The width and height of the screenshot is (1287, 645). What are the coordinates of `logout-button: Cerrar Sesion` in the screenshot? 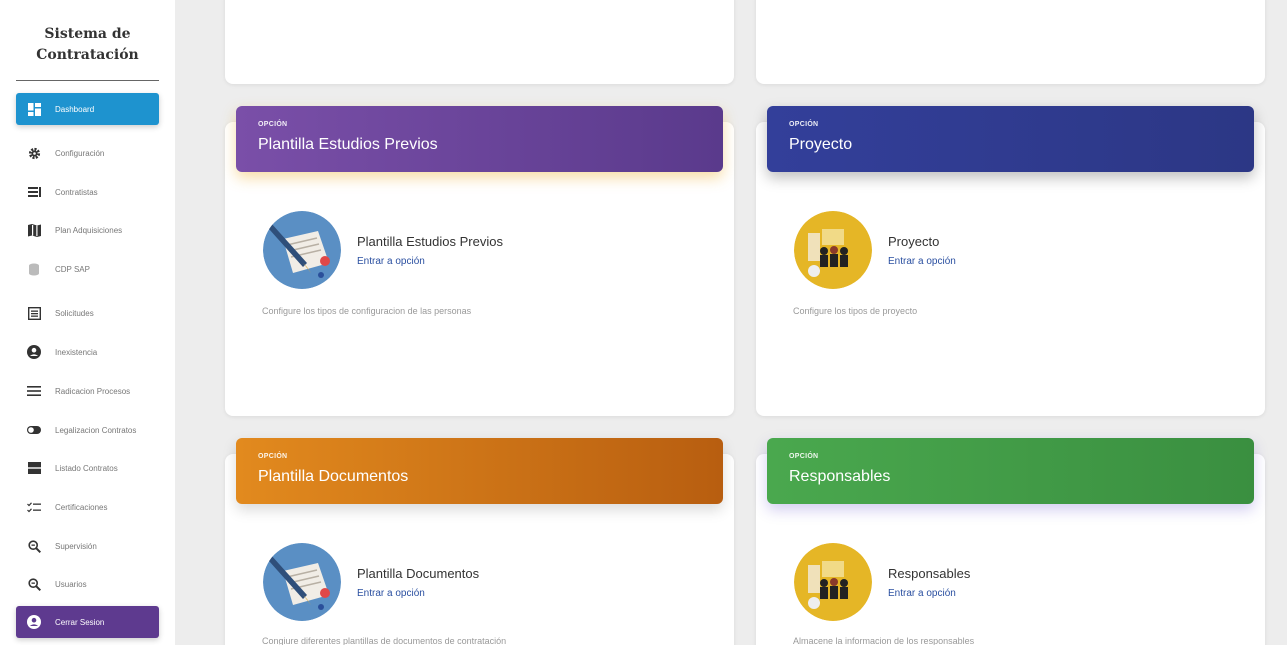 It's located at (87, 622).